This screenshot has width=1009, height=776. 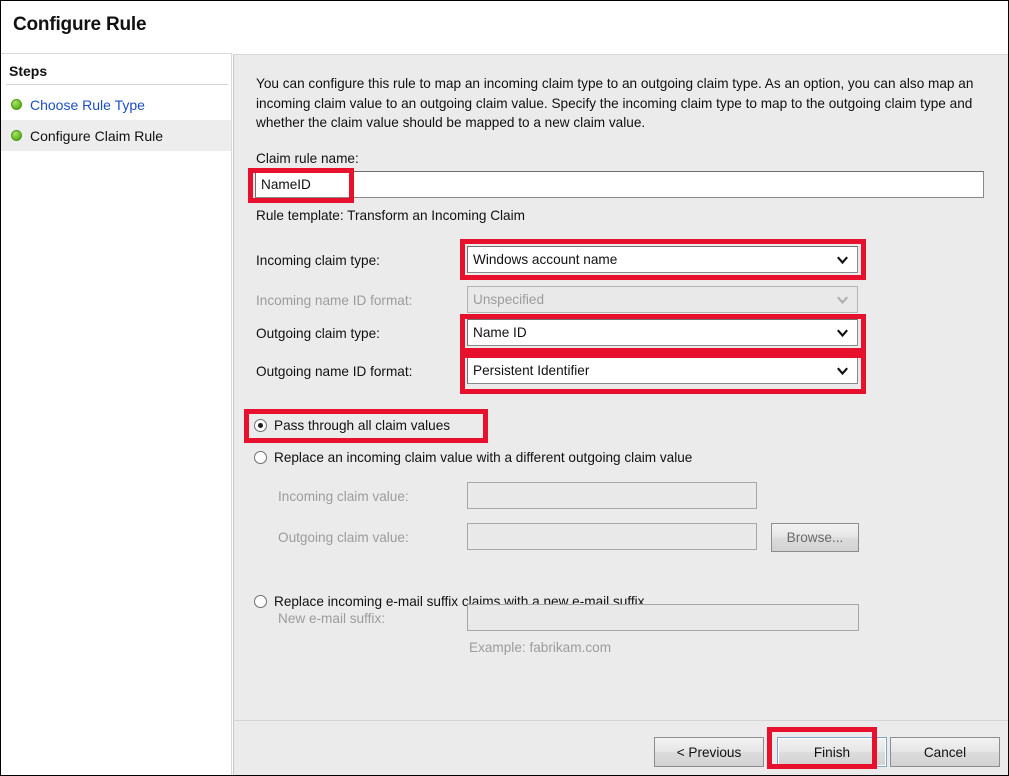 What do you see at coordinates (612, 495) in the screenshot?
I see `incoming-claim-value-input` at bounding box center [612, 495].